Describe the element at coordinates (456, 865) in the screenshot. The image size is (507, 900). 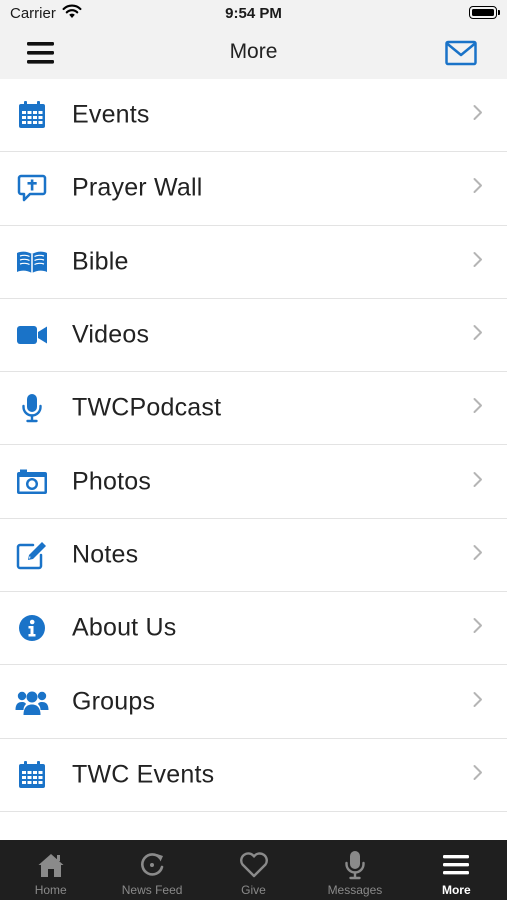
I see `hamburger-menu-icon` at that location.